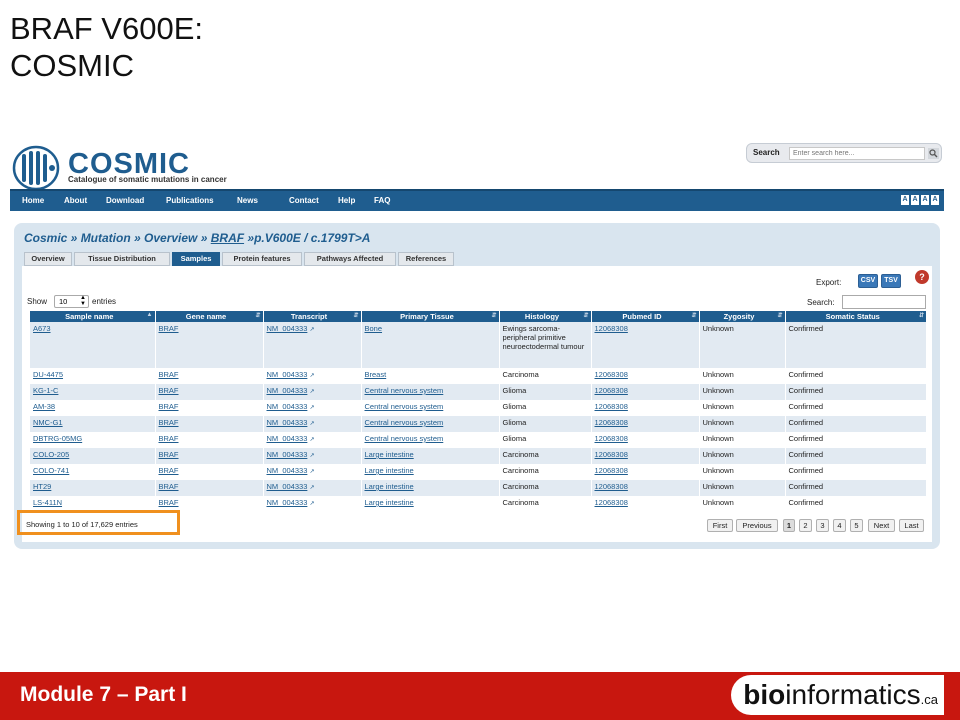 The width and height of the screenshot is (960, 720). Describe the element at coordinates (57, 438) in the screenshot. I see `sample-link: DBTRG-05MG` at that location.